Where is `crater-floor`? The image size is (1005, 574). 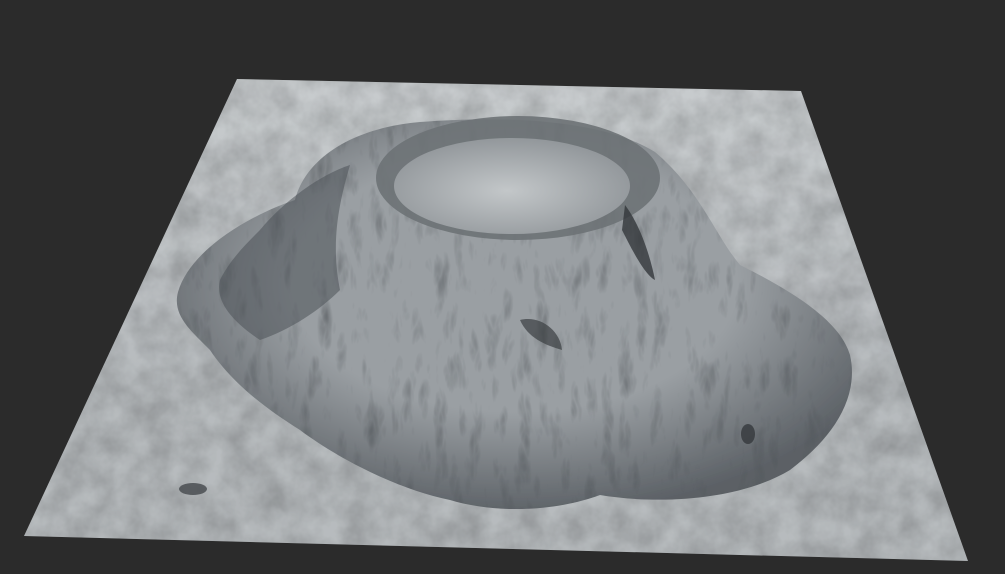 crater-floor is located at coordinates (512, 186).